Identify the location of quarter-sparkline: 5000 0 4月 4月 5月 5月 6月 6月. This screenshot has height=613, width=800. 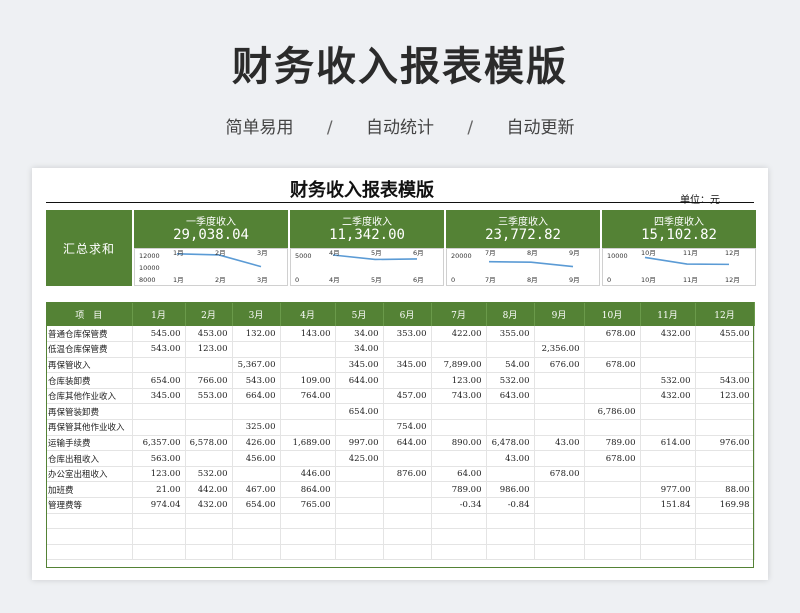
(367, 267).